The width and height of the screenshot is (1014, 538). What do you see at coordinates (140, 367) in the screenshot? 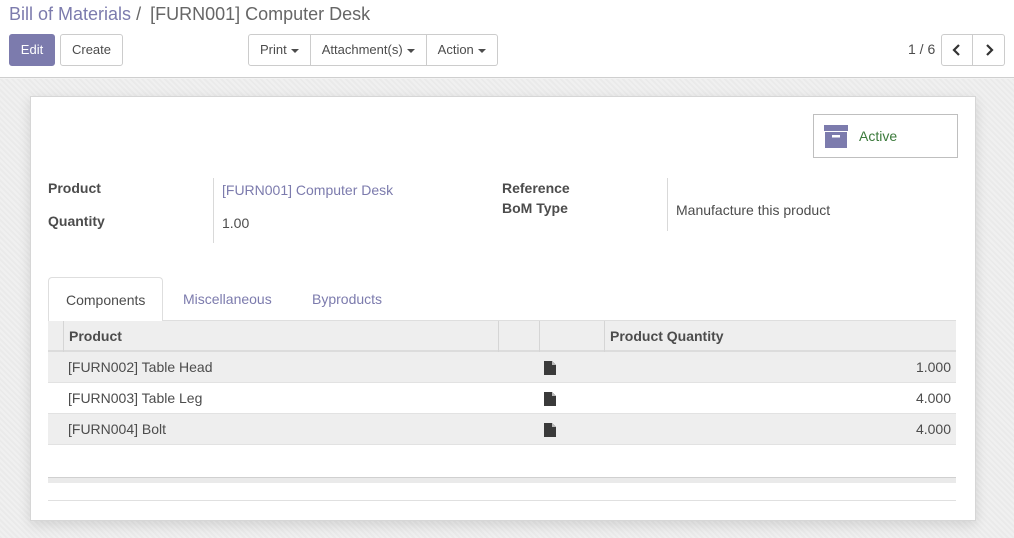
I see `row-product: [FURN002] Table Head` at bounding box center [140, 367].